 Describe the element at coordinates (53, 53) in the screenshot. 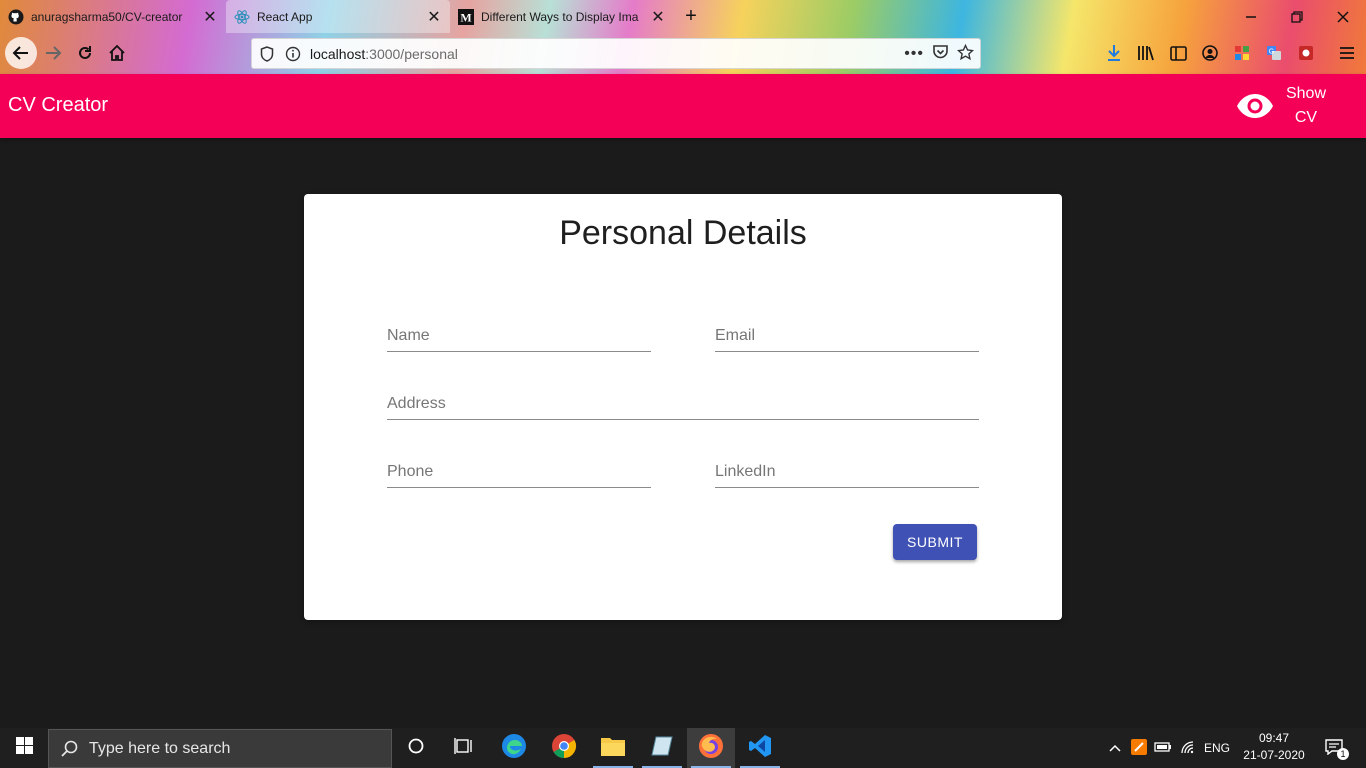

I see `forward-button` at that location.